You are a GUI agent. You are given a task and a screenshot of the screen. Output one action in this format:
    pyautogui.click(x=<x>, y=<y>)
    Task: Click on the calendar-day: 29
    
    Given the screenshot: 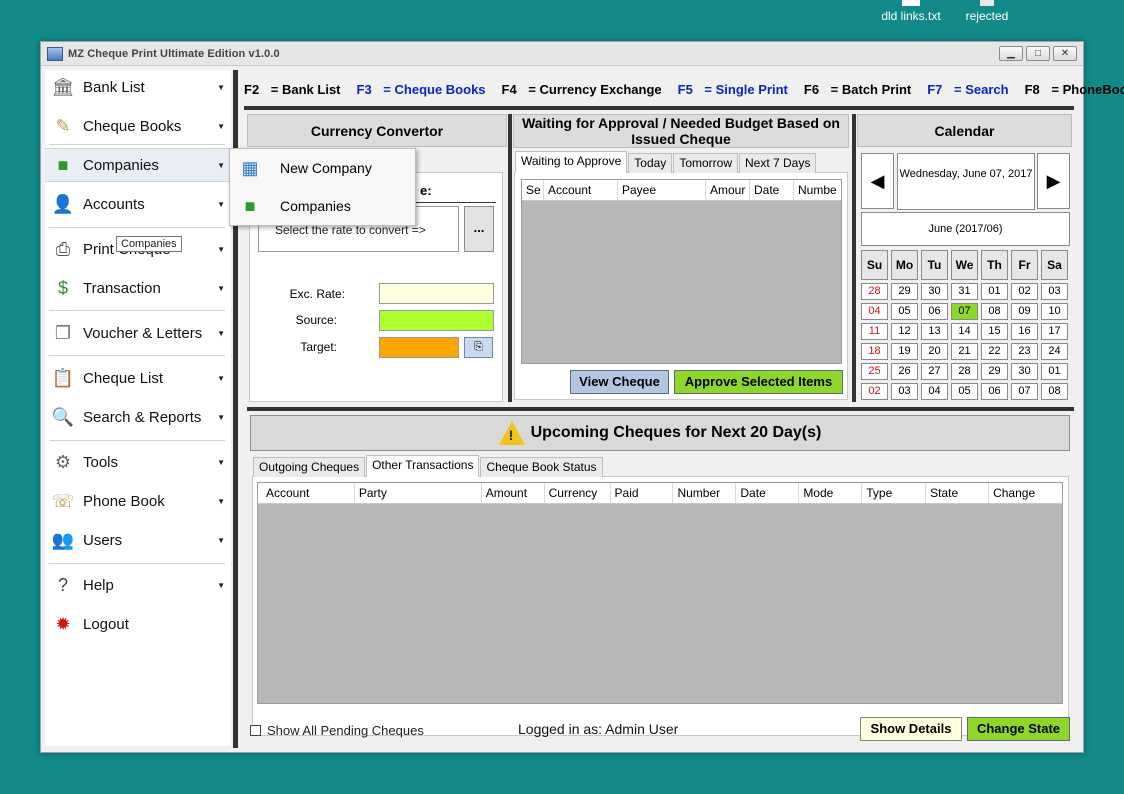 What is the action you would take?
    pyautogui.click(x=904, y=291)
    